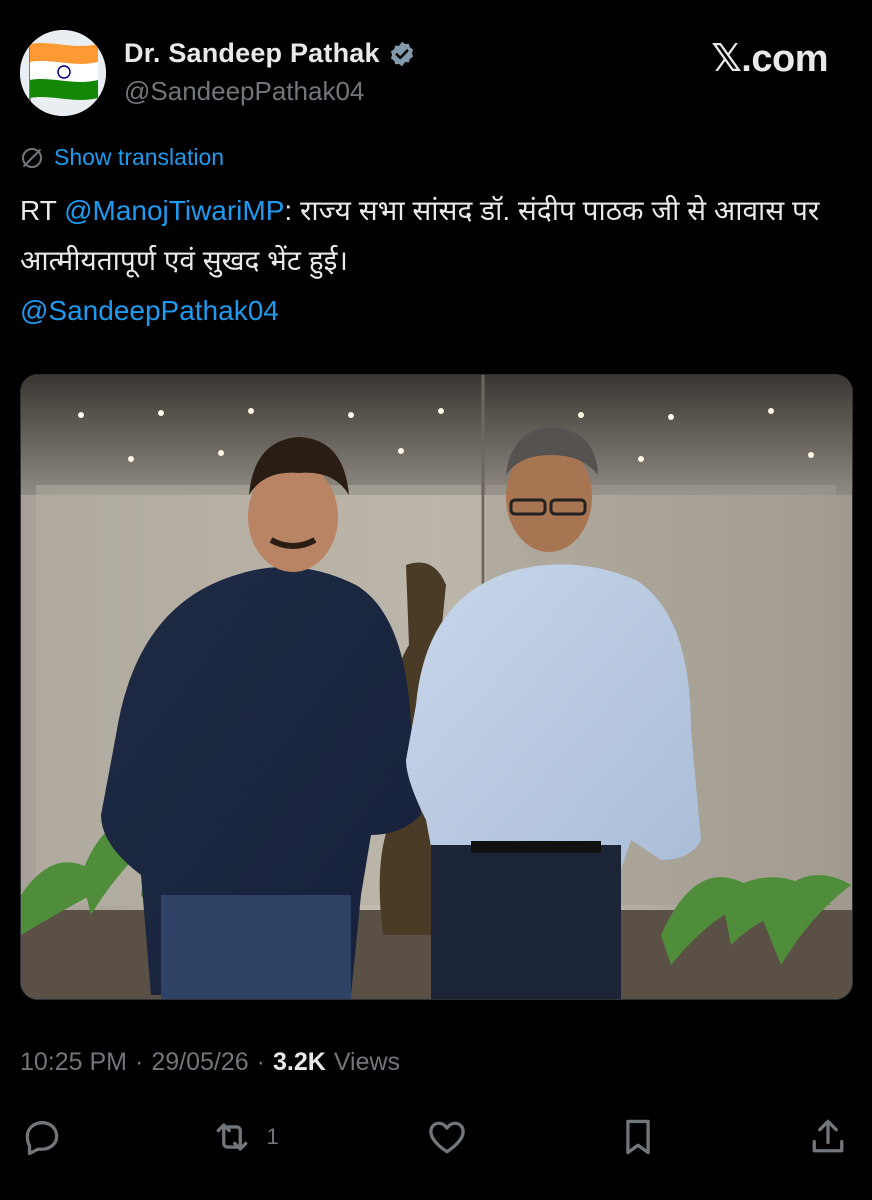 This screenshot has width=872, height=1200. I want to click on mention-sandeeppathak04: @SandeepPathak04, so click(149, 310).